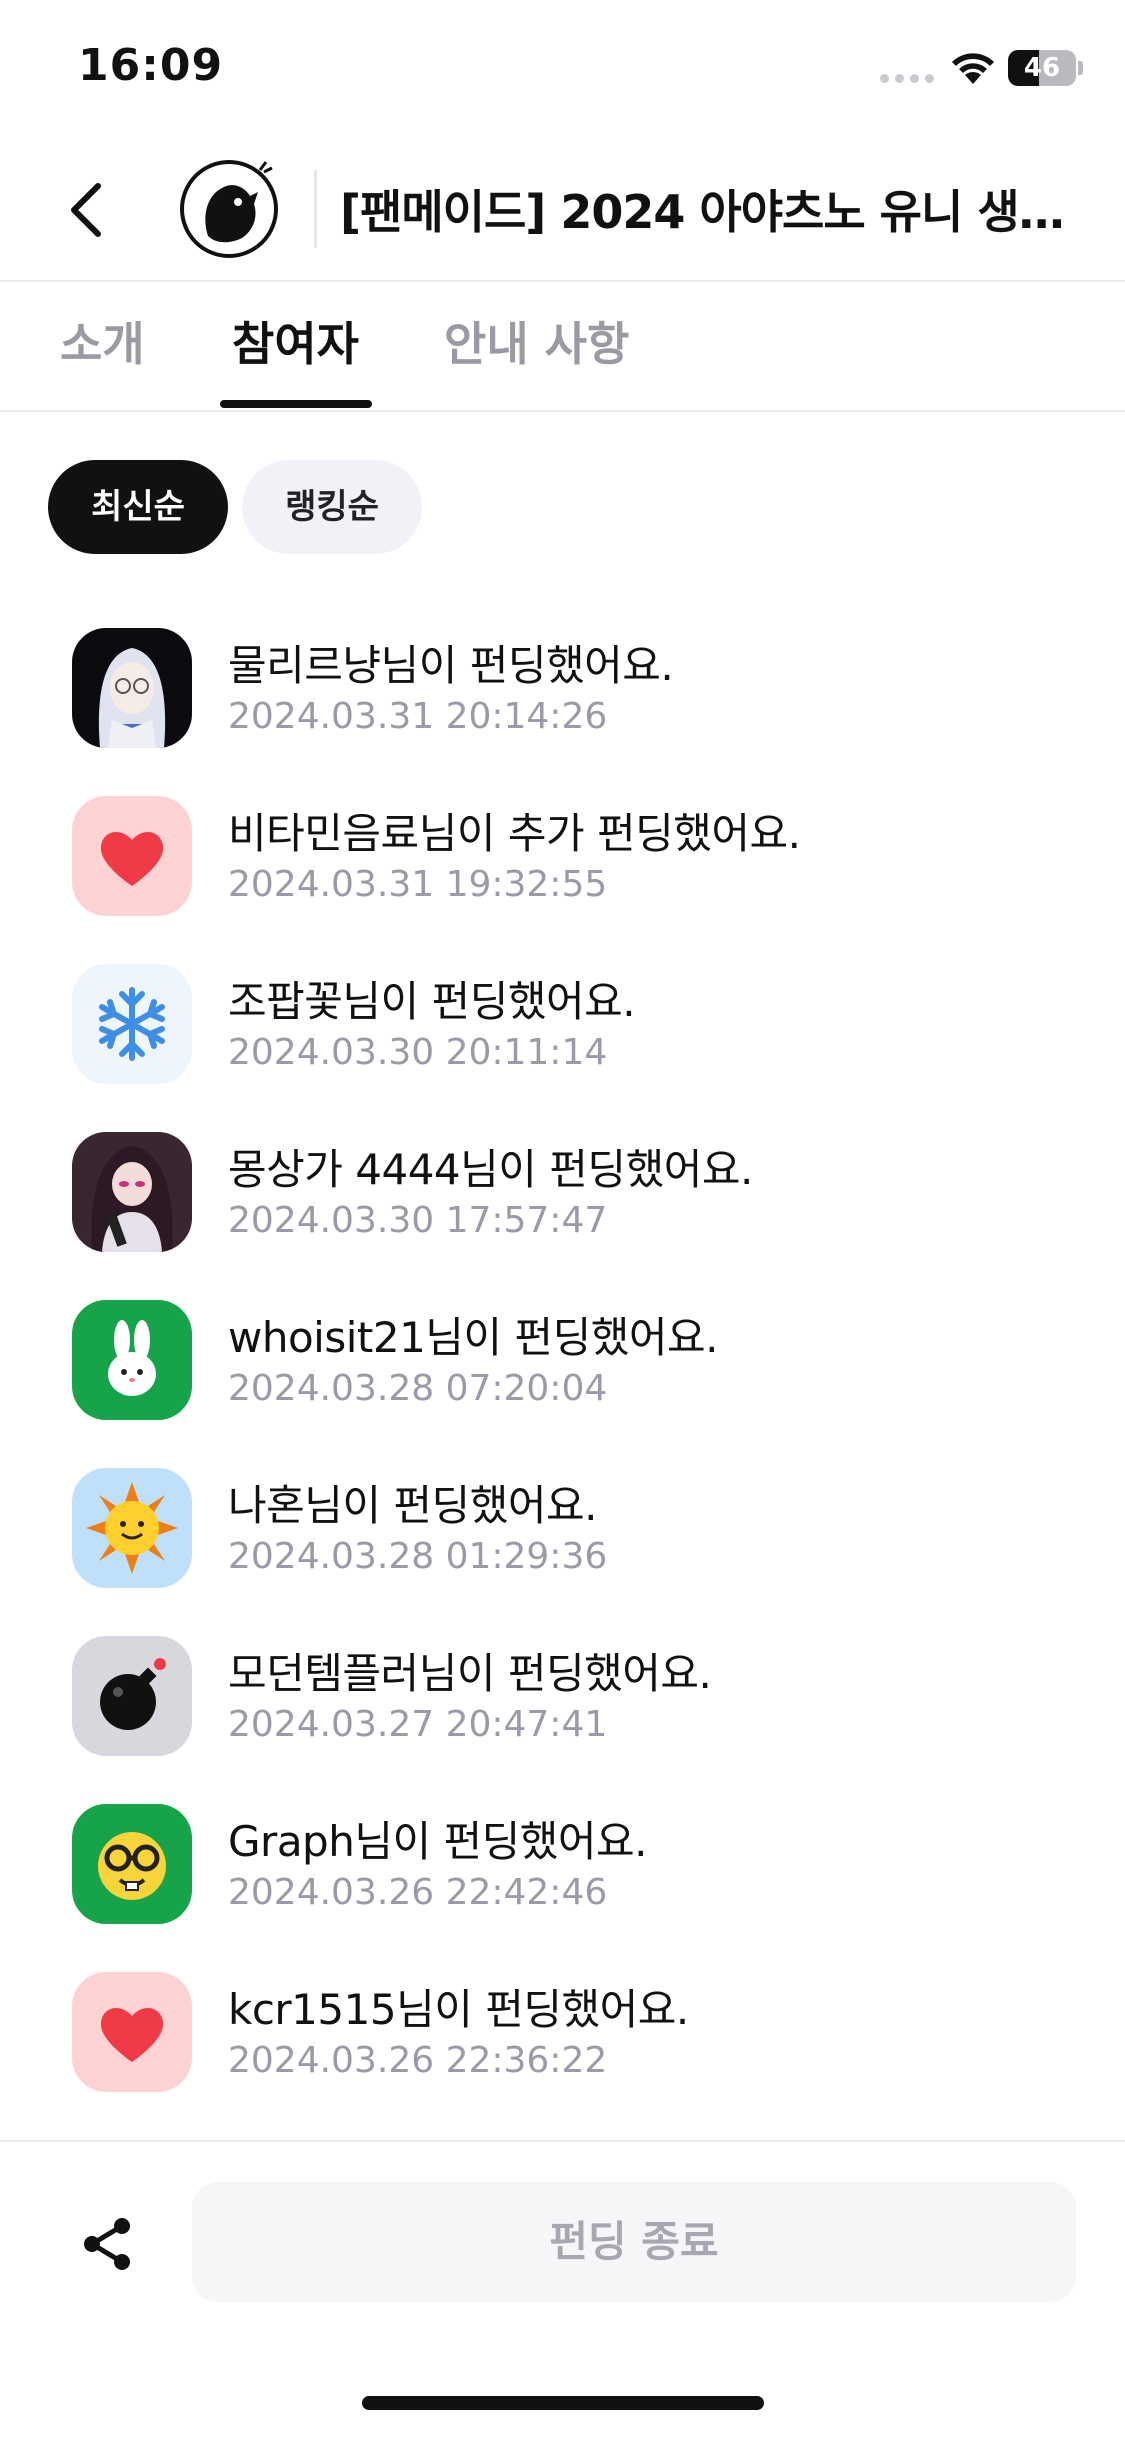  I want to click on header-divider, so click(315, 209).